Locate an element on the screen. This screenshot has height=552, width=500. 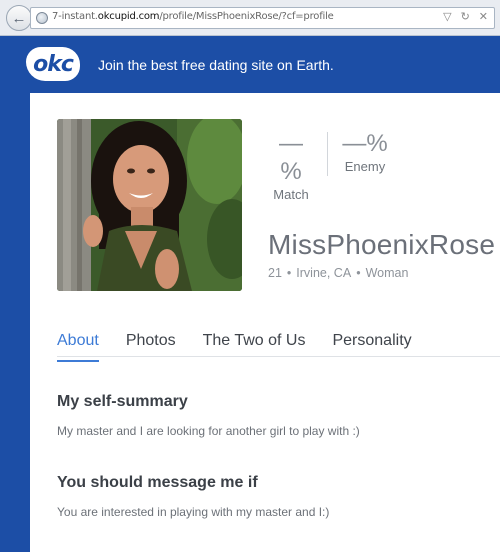
essay-heading-message-me-if: You should message me if is located at coordinates (157, 482).